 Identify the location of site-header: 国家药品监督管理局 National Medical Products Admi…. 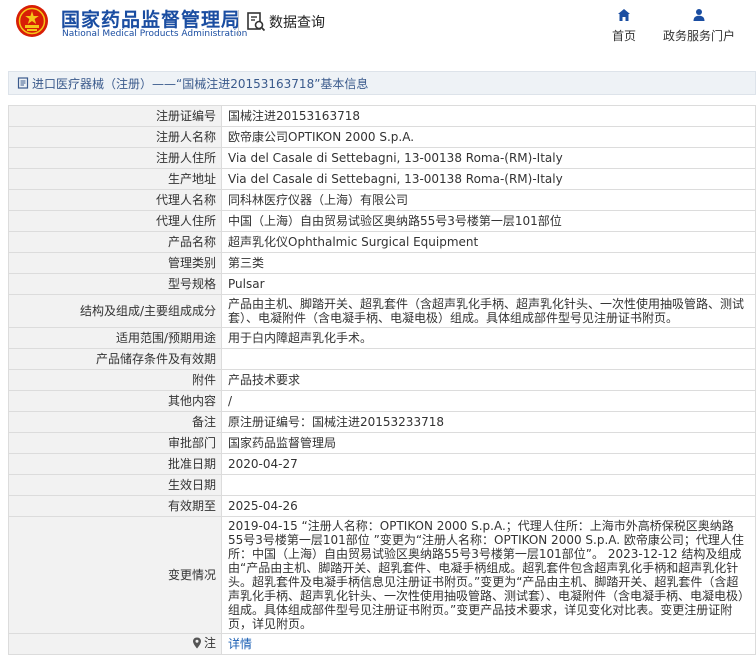
(378, 32).